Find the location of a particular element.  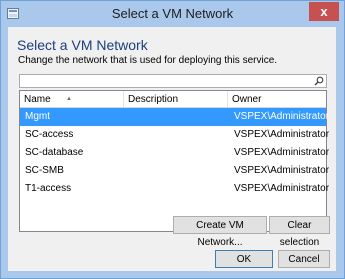

table-header: Name ▲ Description Owner is located at coordinates (173, 99).